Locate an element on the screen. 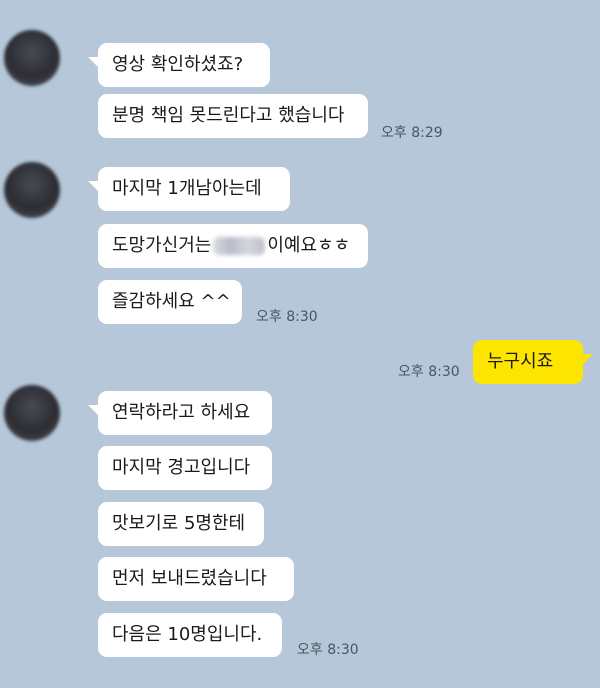 This screenshot has height=688, width=600. message-text: 누구시죠 is located at coordinates (520, 361).